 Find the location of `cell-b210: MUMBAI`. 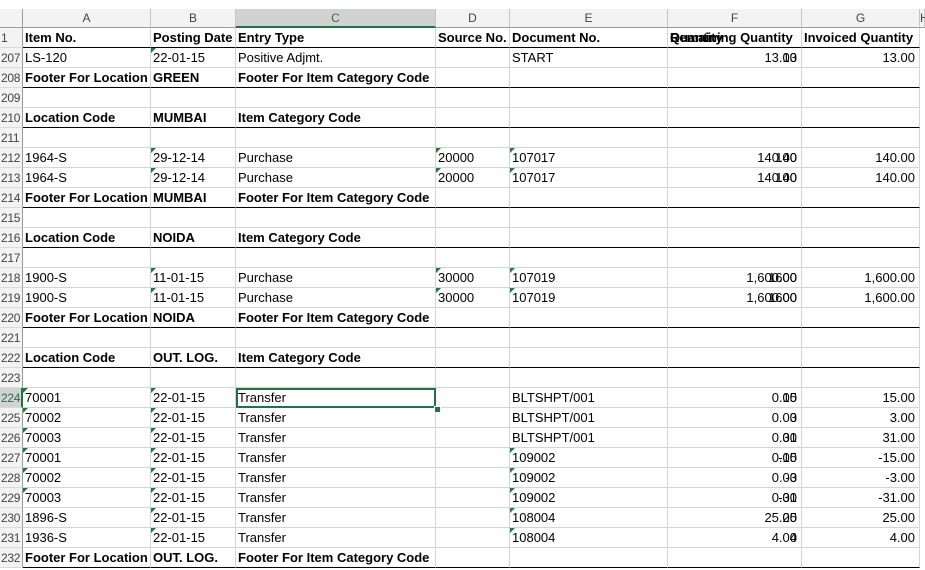

cell-b210: MUMBAI is located at coordinates (193, 118).